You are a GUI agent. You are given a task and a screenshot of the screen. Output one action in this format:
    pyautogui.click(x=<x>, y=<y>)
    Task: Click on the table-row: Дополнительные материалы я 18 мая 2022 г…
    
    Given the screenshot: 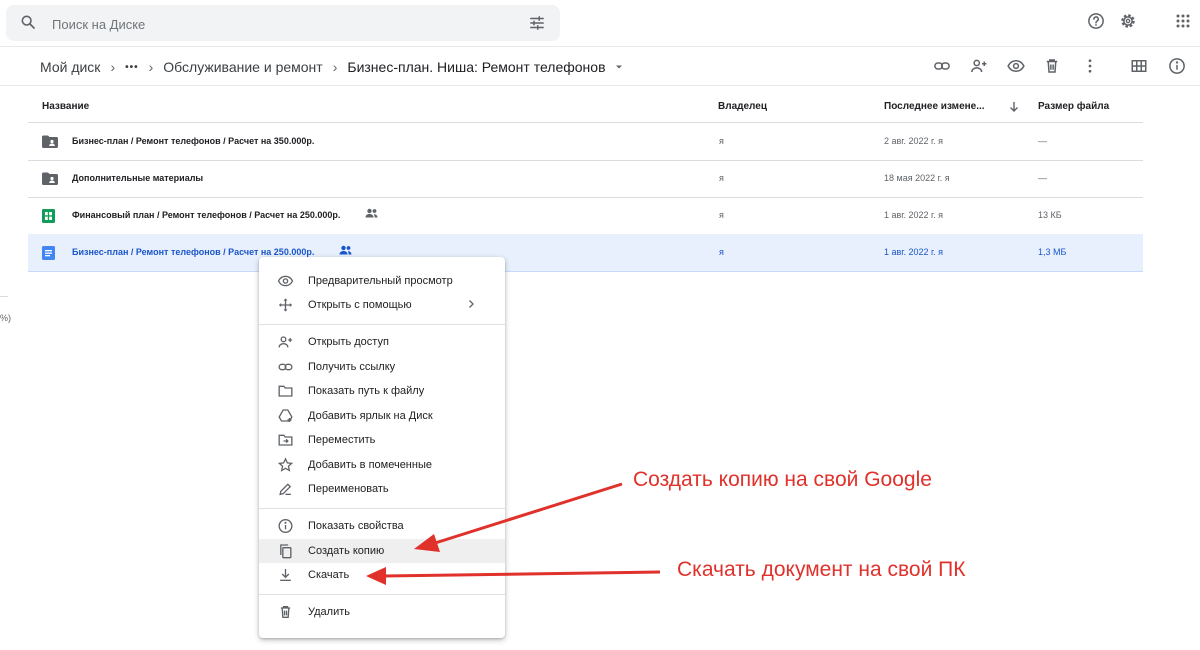 What is the action you would take?
    pyautogui.click(x=585, y=179)
    